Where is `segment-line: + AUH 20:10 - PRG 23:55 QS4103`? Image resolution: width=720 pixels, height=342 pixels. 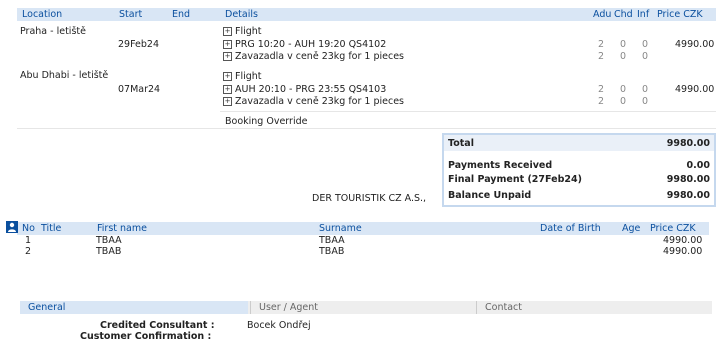
segment-line: + AUH 20:10 - PRG 23:55 QS4103 is located at coordinates (304, 89).